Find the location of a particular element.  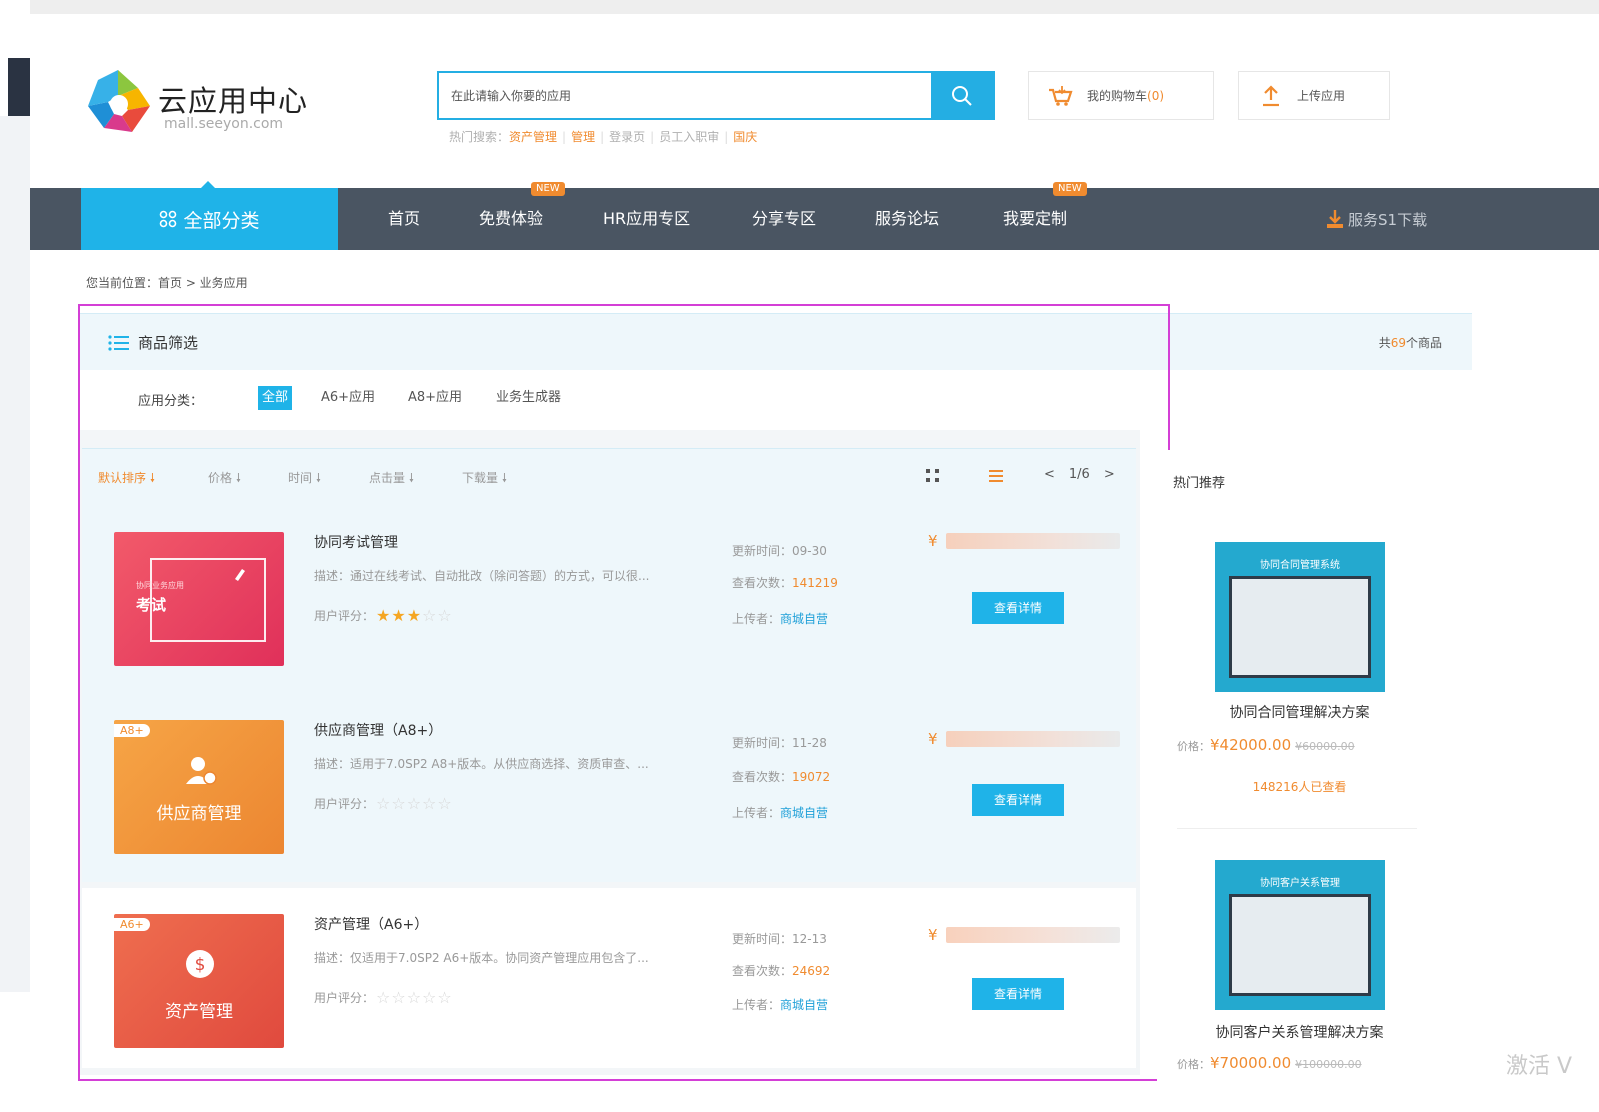

hot-item-image: 协同合同管理系统 is located at coordinates (1300, 617).